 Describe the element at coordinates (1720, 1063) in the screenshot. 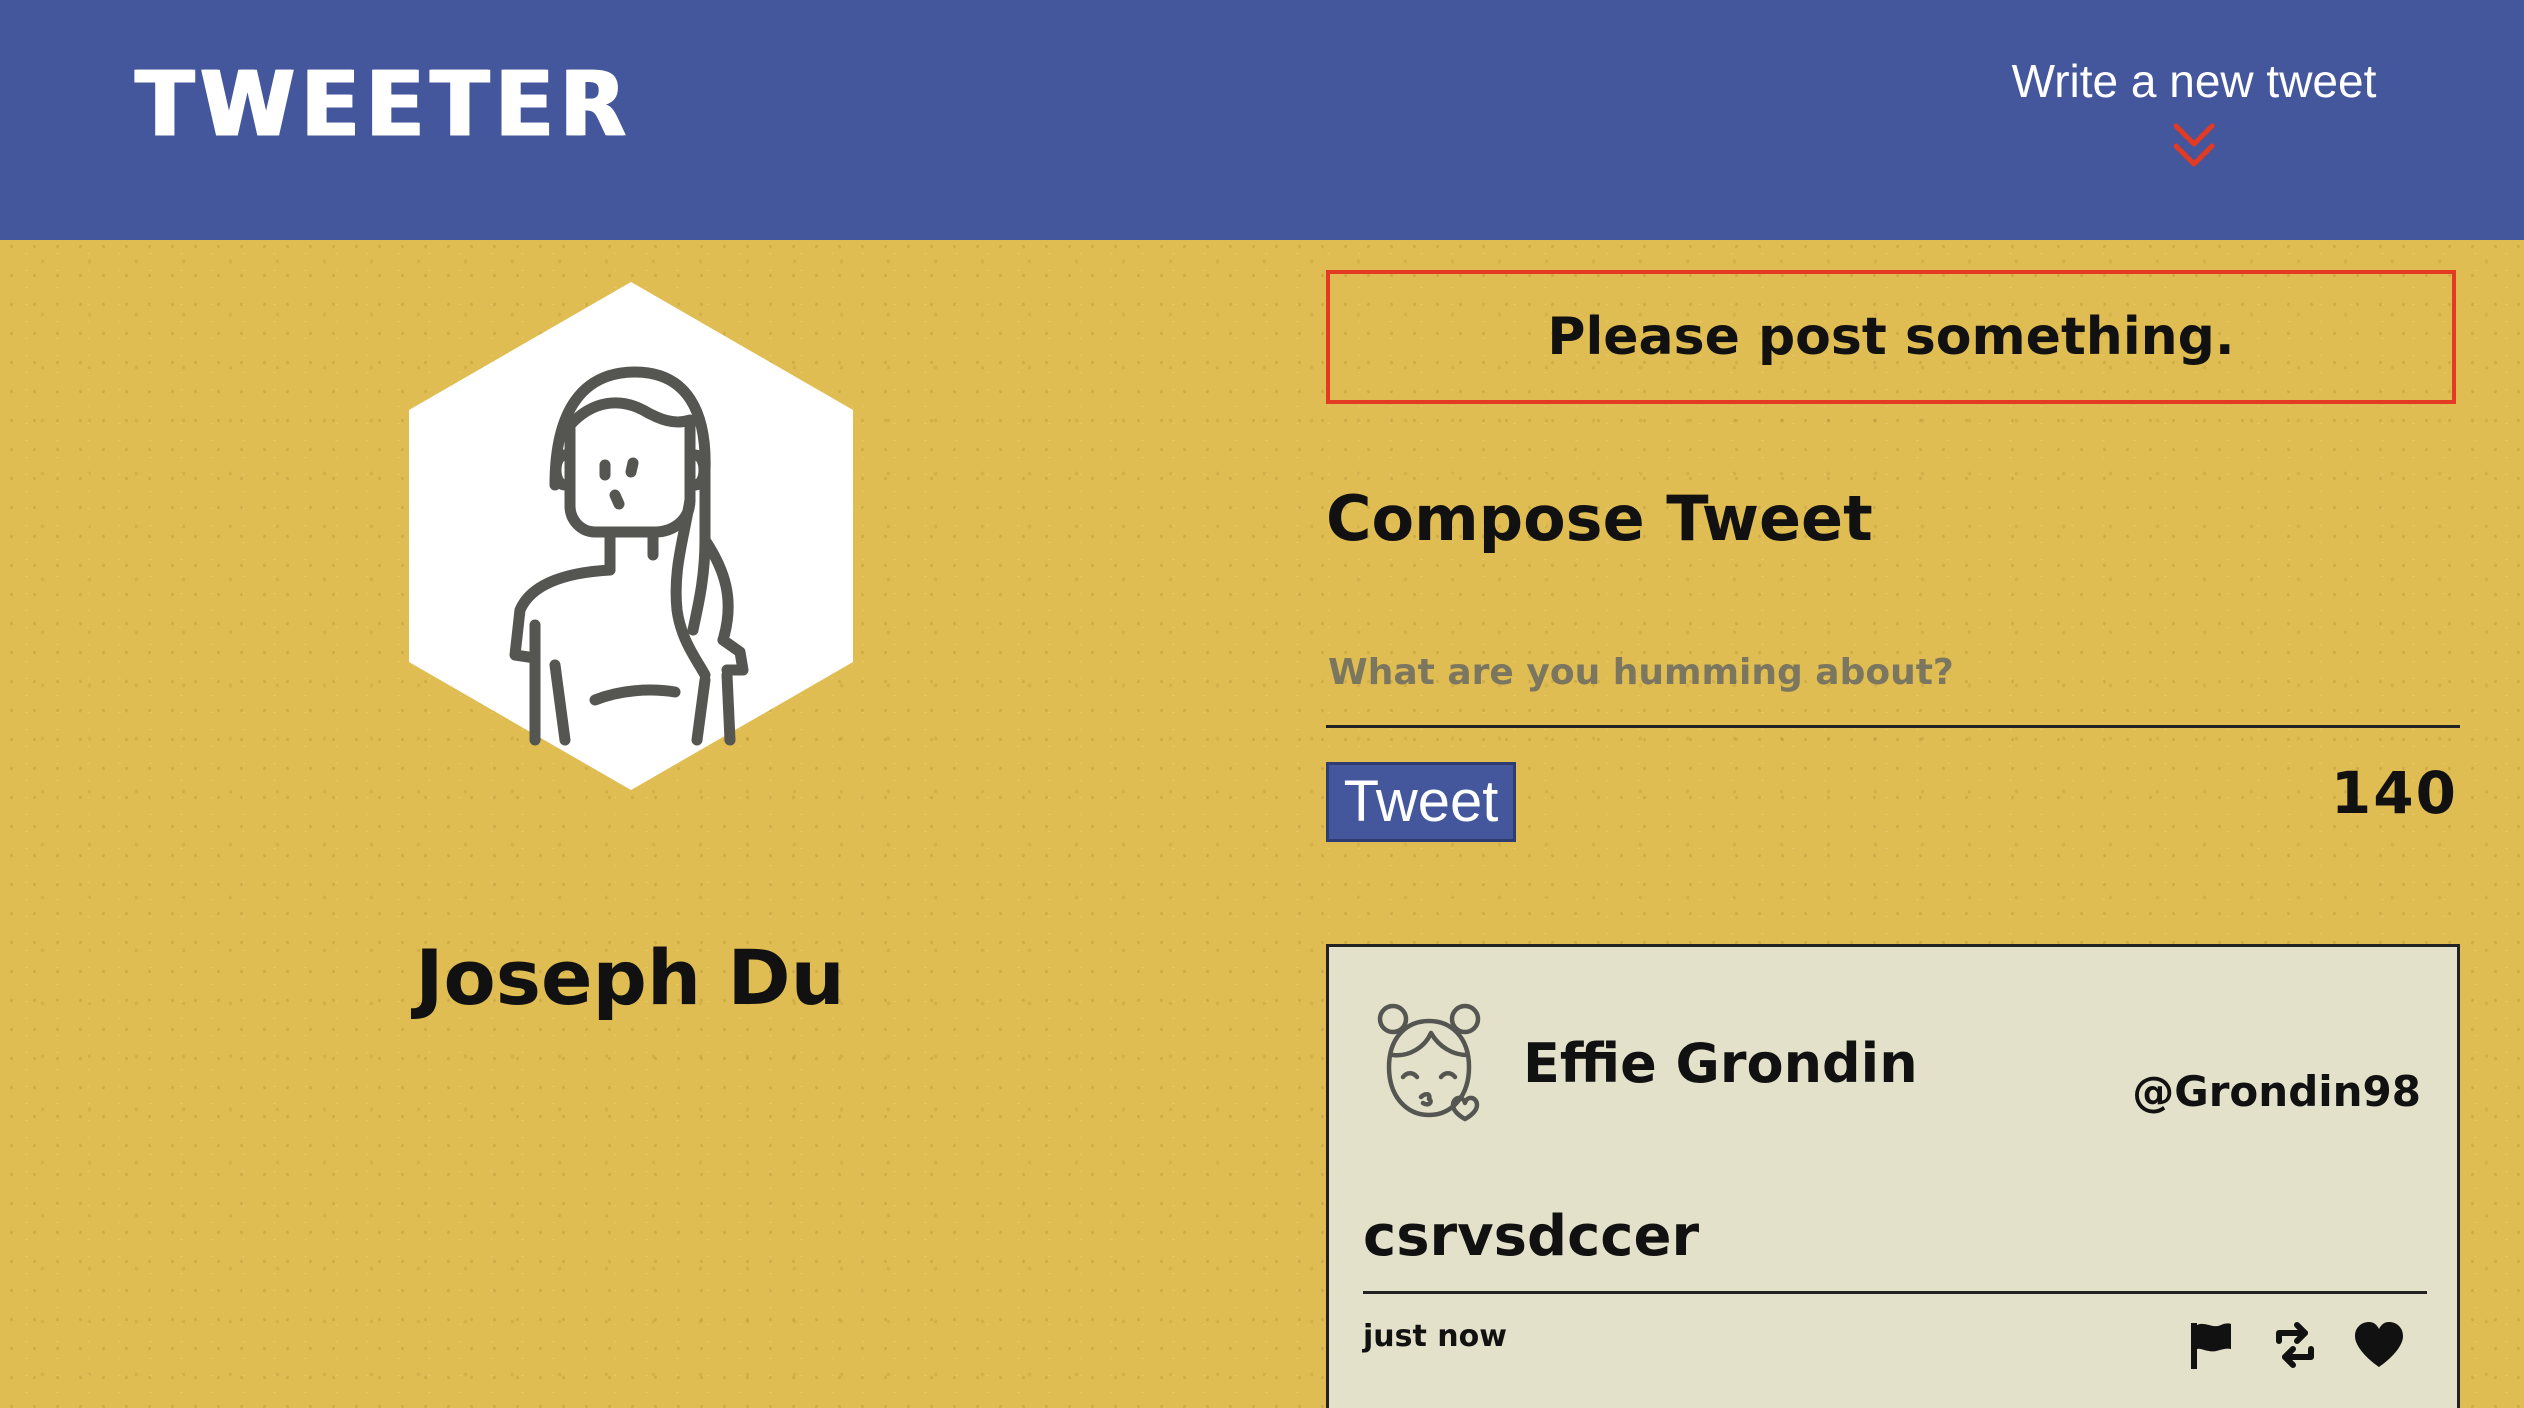

I see `tweet-author-name: Effie Grondin` at that location.